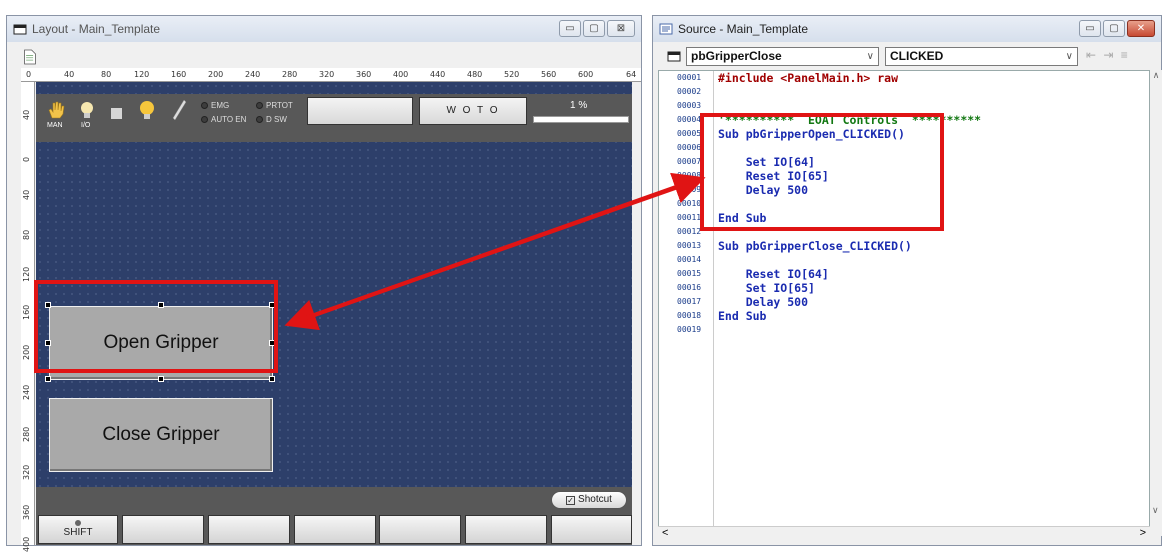  I want to click on ruler-tick: 64, so click(631, 74).